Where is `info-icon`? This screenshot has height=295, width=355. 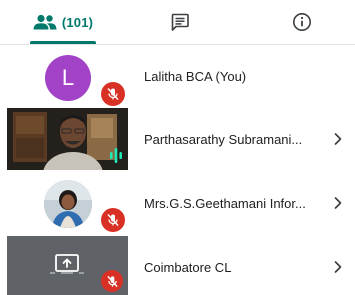 info-icon is located at coordinates (302, 22).